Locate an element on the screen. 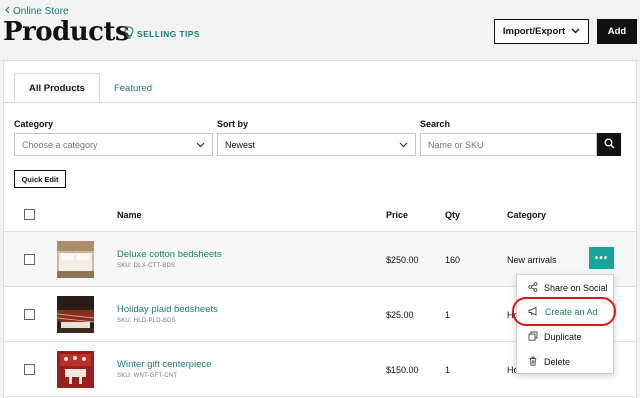 This screenshot has height=398, width=640. select-all-checkbox is located at coordinates (29, 214).